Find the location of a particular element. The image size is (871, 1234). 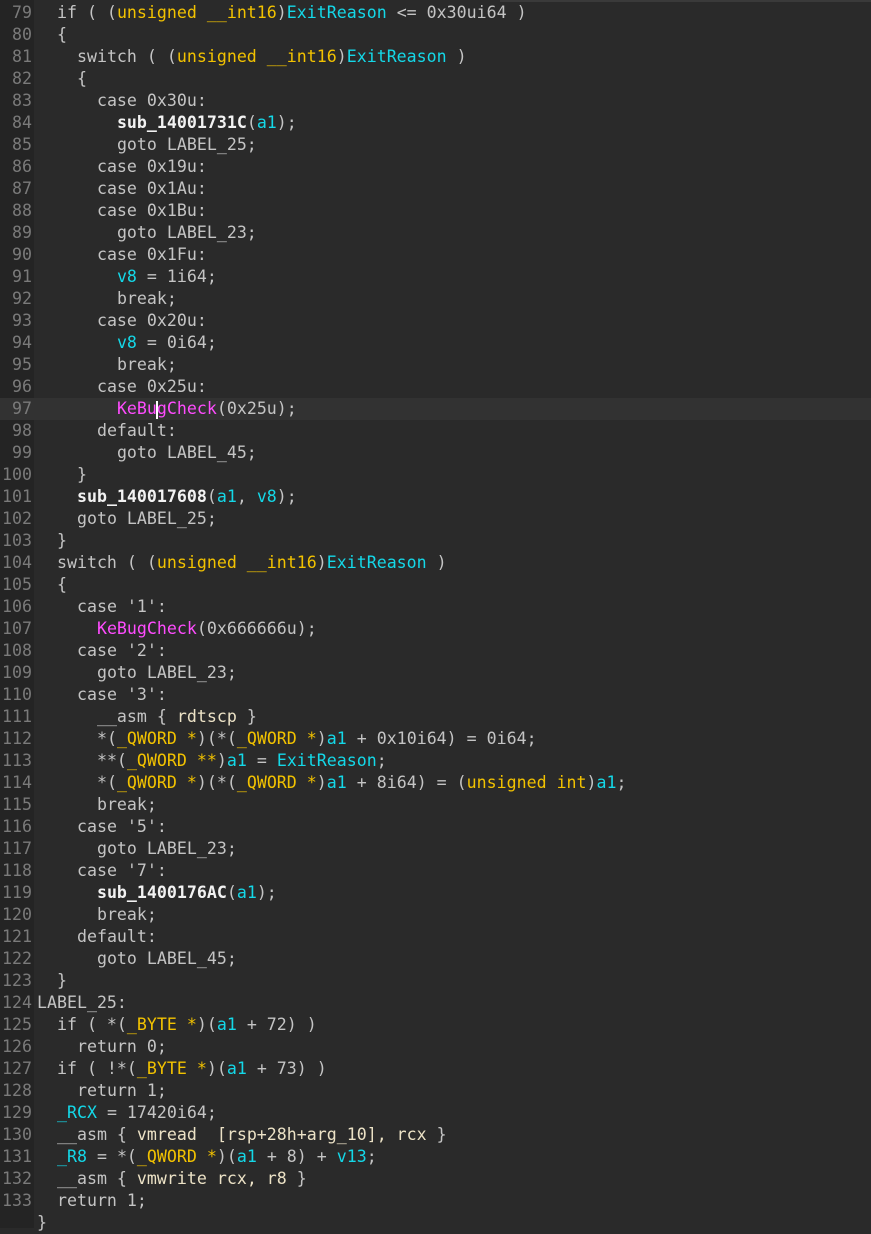

line-number: 81 is located at coordinates (22, 56).